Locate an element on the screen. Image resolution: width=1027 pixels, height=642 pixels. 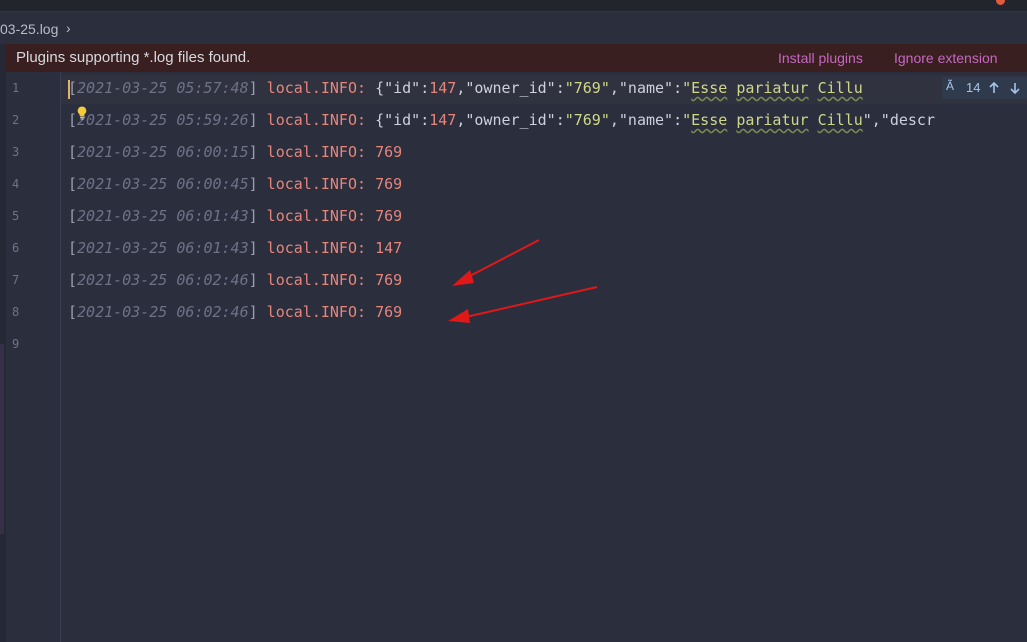
arrow-down-icon is located at coordinates (1015, 88).